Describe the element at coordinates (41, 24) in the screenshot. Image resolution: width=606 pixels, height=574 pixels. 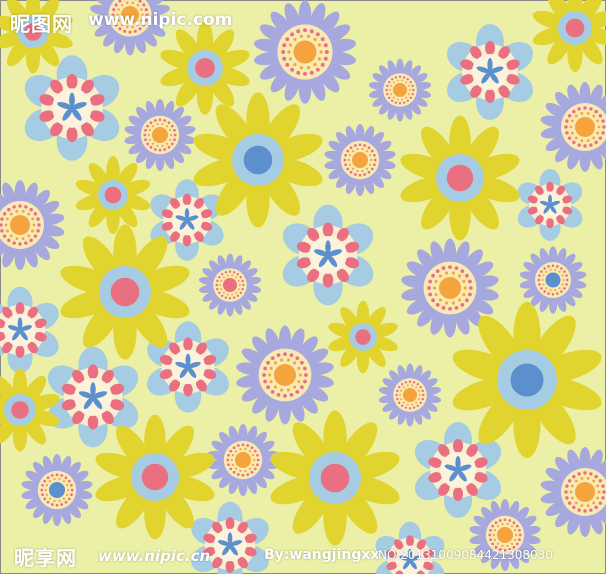
I see `watermark-site-name-top: 昵图网` at that location.